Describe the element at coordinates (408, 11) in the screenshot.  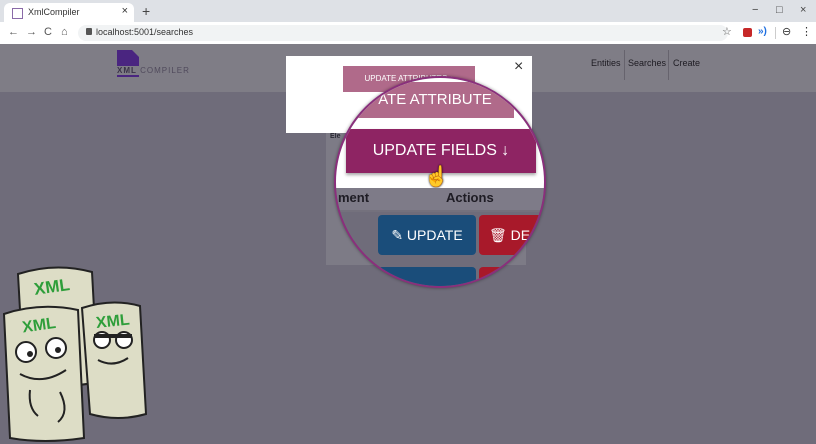
I see `browser-tab-bar: XmlCompiler × + − □ ×` at that location.